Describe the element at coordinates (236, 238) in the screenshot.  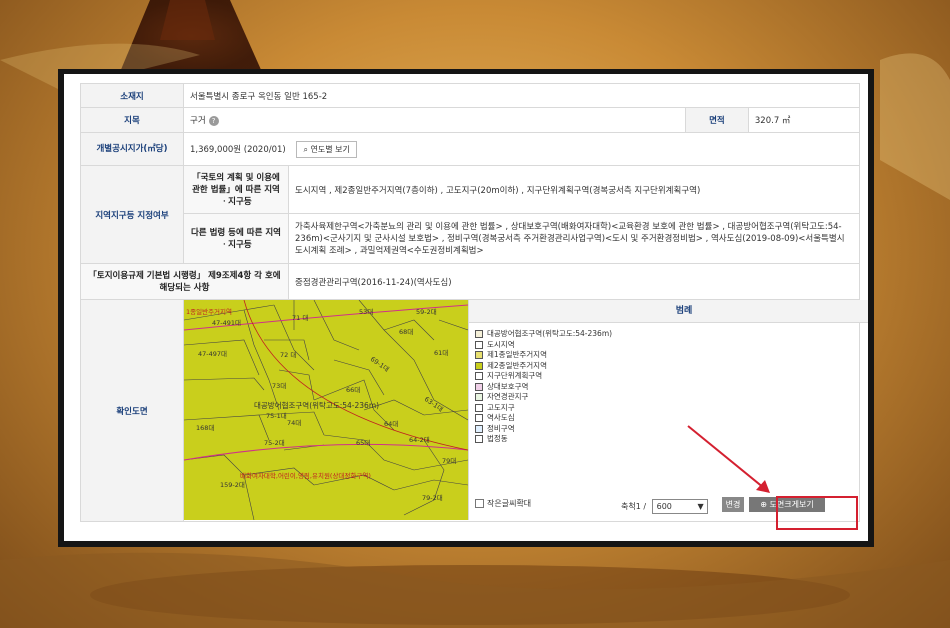
I see `zone-sub2-label: 다른 법령 등에 따른 지역ㆍ지구등` at that location.